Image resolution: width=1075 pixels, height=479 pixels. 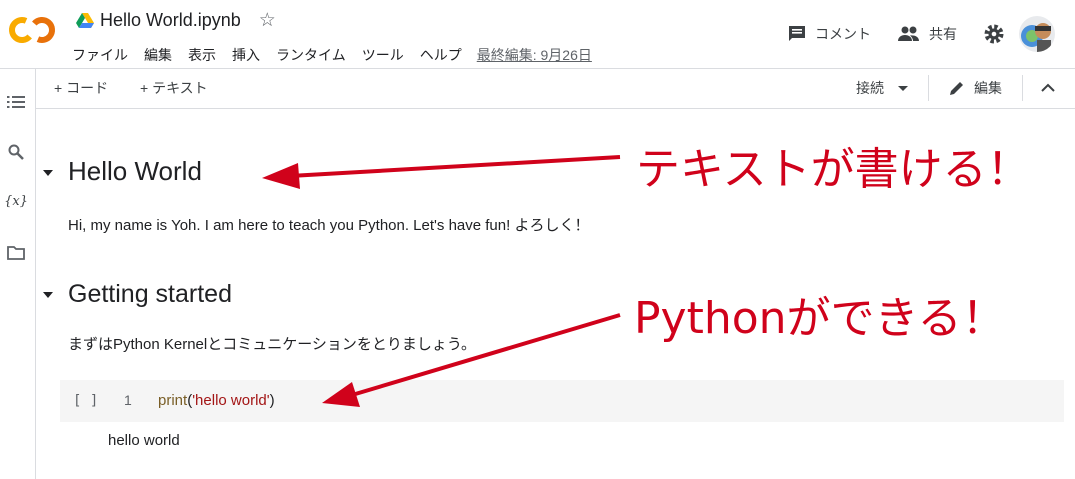 What do you see at coordinates (833, 169) in the screenshot?
I see `annotation-text-note: テキストが書ける！` at bounding box center [833, 169].